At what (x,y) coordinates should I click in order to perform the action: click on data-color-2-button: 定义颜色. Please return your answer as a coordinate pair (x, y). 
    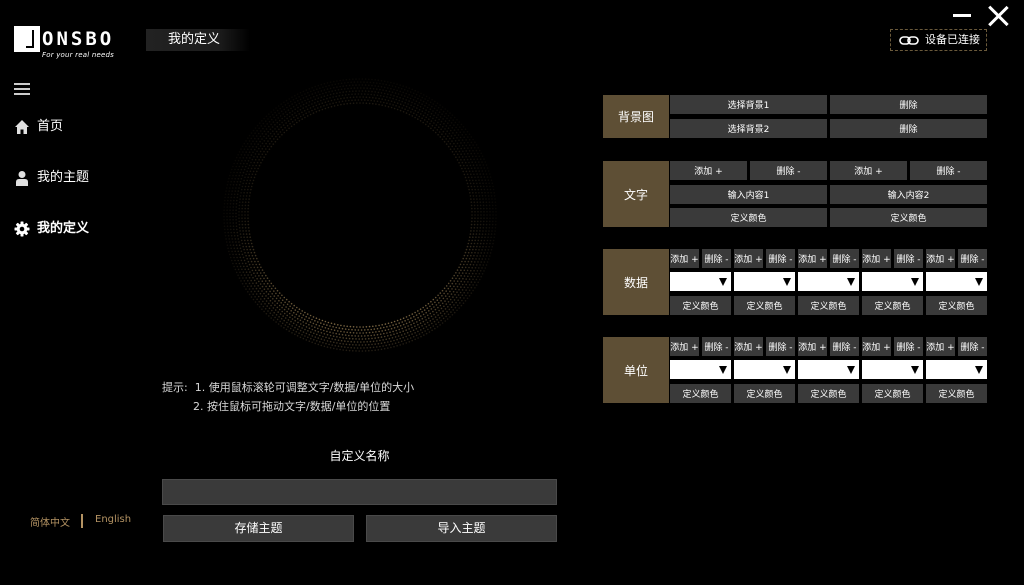
    Looking at the image, I should click on (764, 305).